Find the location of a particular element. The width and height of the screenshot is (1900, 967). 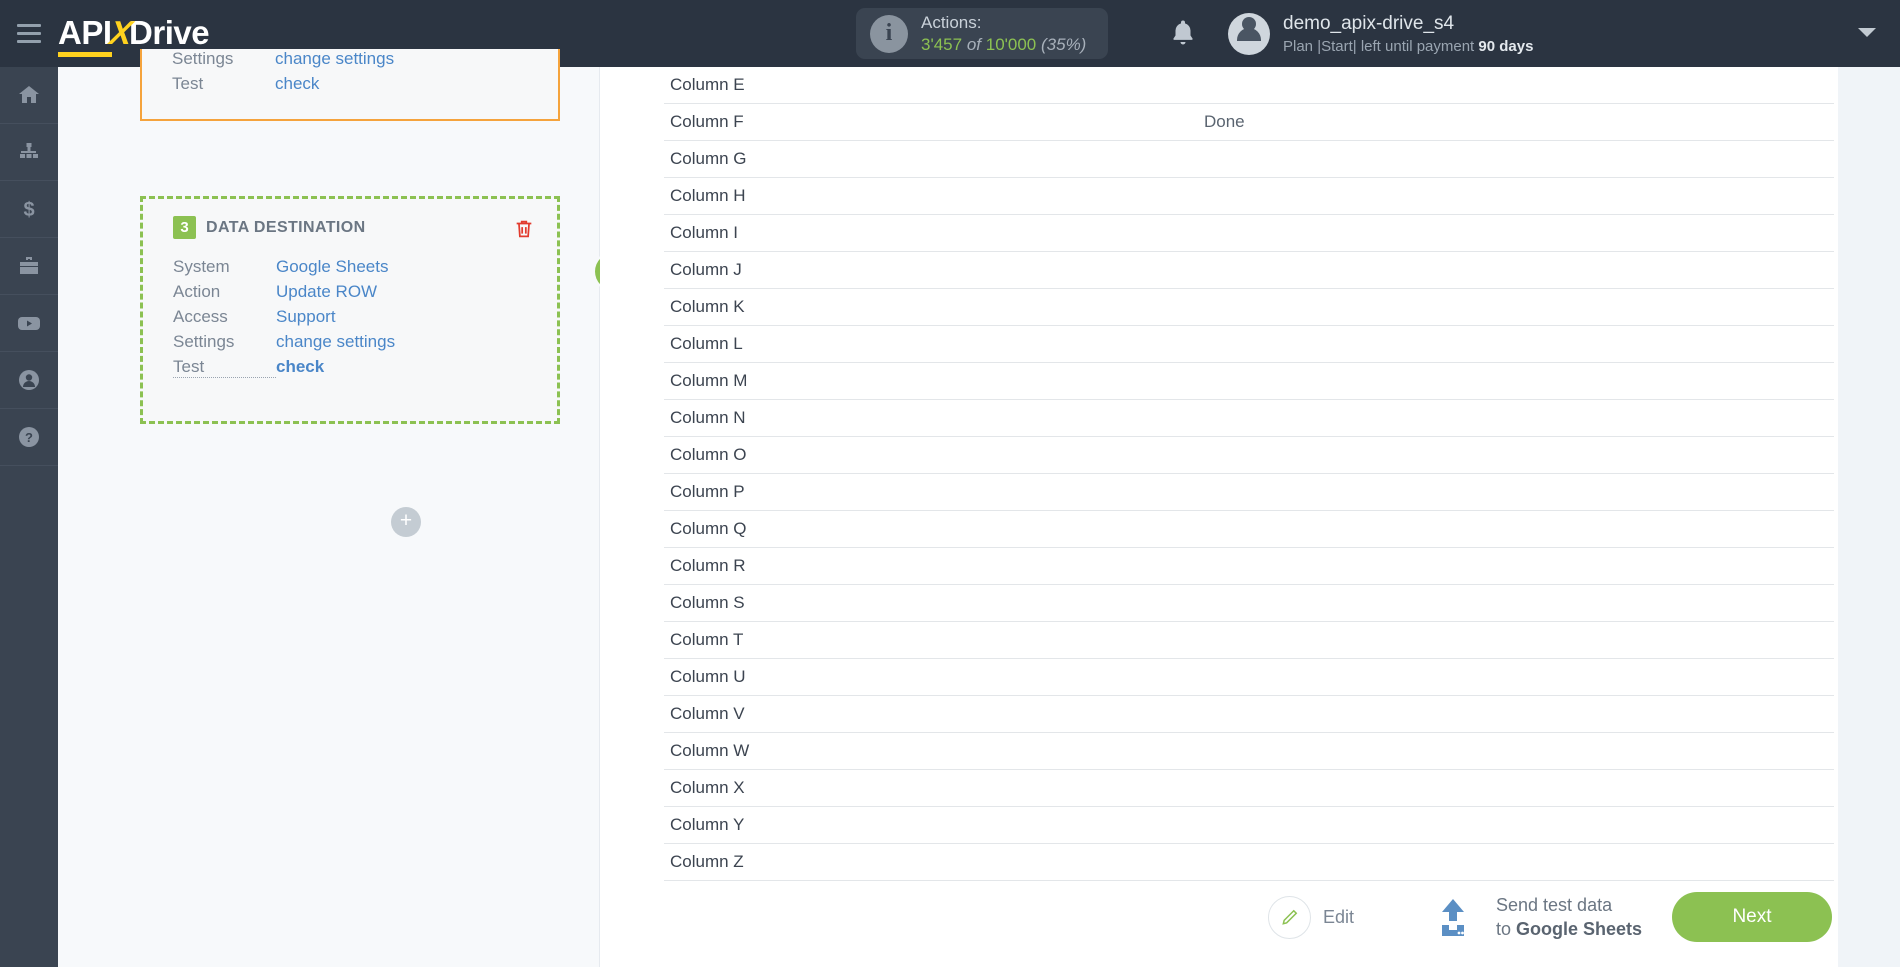

card-row: Action Update ROW is located at coordinates (354, 292).